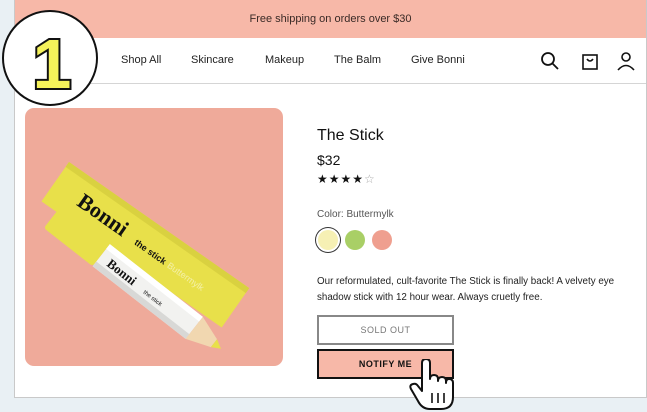 The width and height of the screenshot is (647, 412). What do you see at coordinates (212, 60) in the screenshot?
I see `nav-skincare: Skincare` at bounding box center [212, 60].